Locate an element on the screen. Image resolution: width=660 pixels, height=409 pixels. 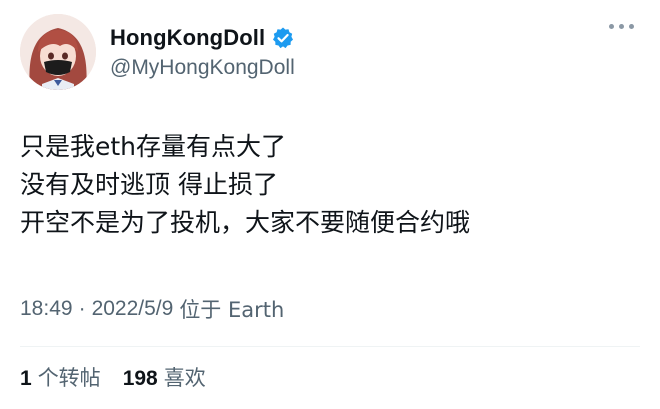
likes-stat: 198 喜欢 is located at coordinates (164, 377).